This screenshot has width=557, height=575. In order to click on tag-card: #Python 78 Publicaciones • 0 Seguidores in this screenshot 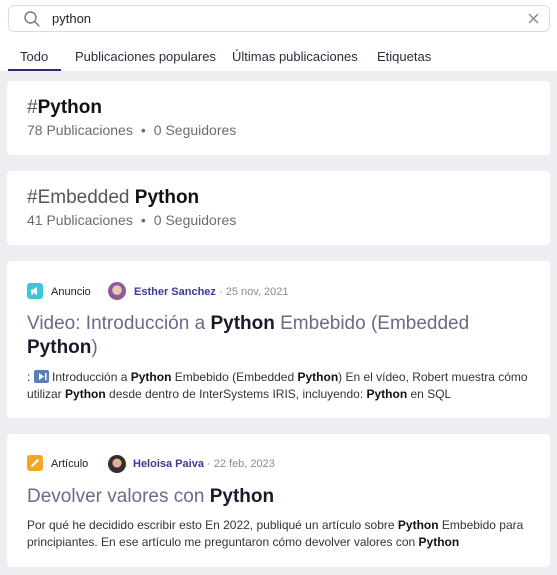, I will do `click(278, 118)`.